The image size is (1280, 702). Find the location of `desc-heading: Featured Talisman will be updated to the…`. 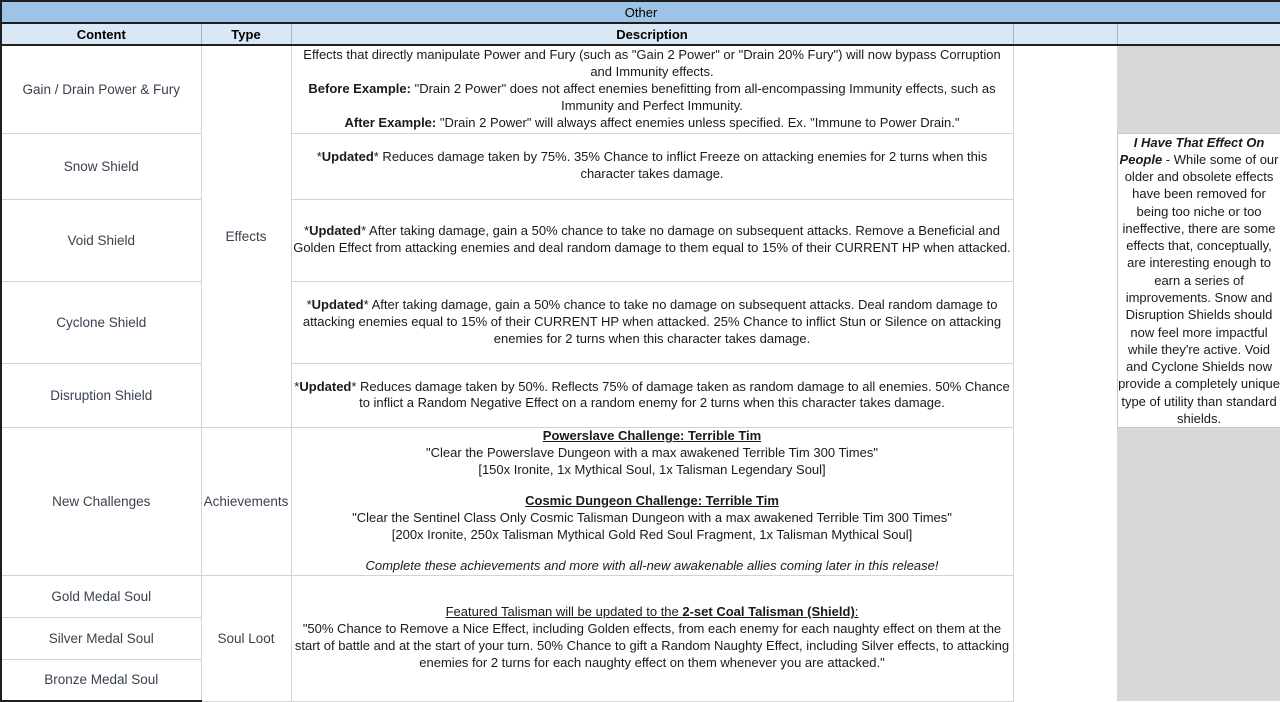

desc-heading: Featured Talisman will be updated to the… is located at coordinates (652, 612).